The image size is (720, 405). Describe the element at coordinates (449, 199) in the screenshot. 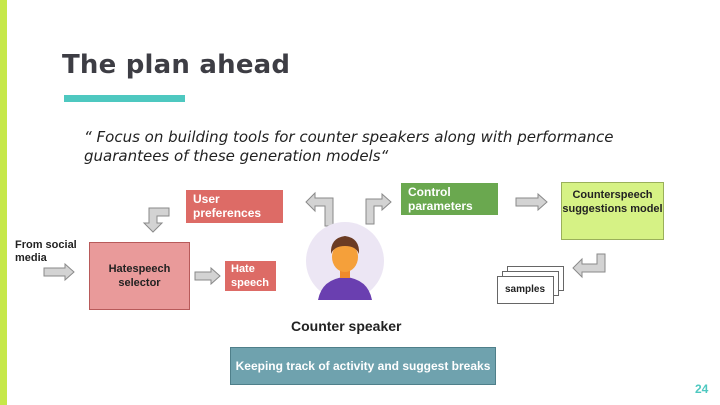

I see `control-parameters-box: Control parameters` at that location.